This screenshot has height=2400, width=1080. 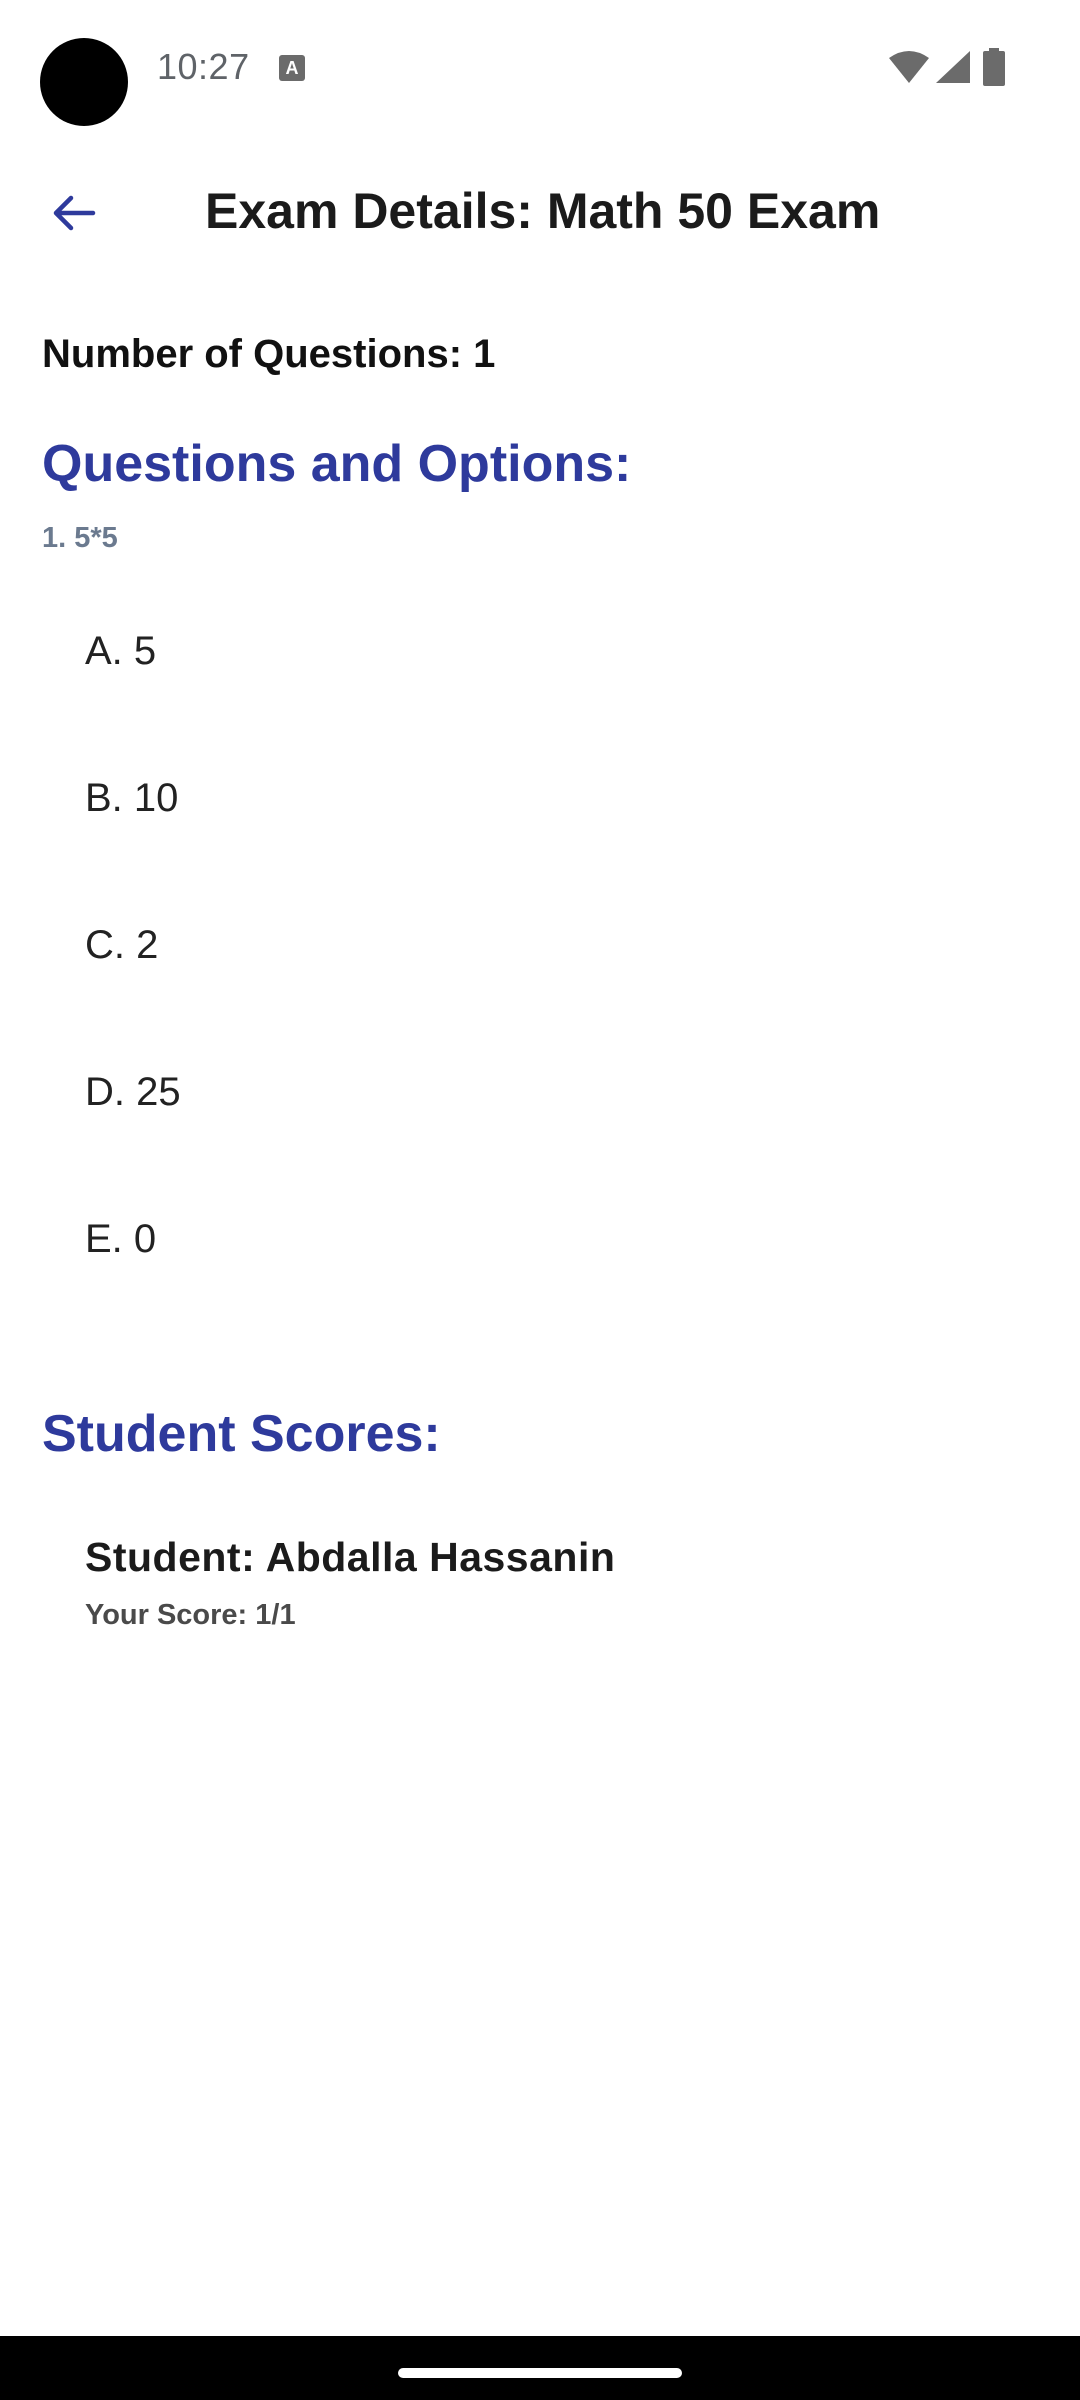 What do you see at coordinates (133, 1092) in the screenshot?
I see `option-d: D. 25` at bounding box center [133, 1092].